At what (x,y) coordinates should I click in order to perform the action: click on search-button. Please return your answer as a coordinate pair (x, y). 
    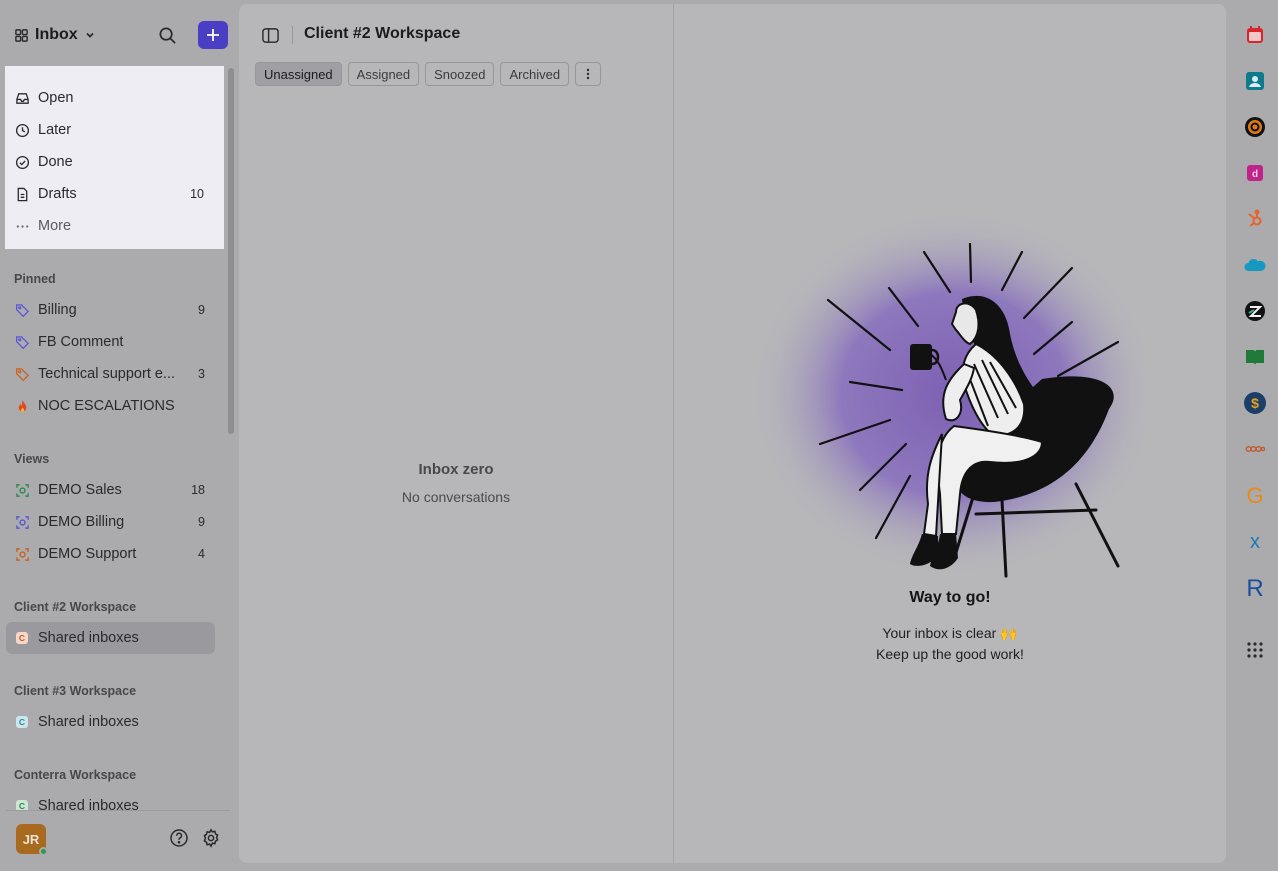
    Looking at the image, I should click on (167, 35).